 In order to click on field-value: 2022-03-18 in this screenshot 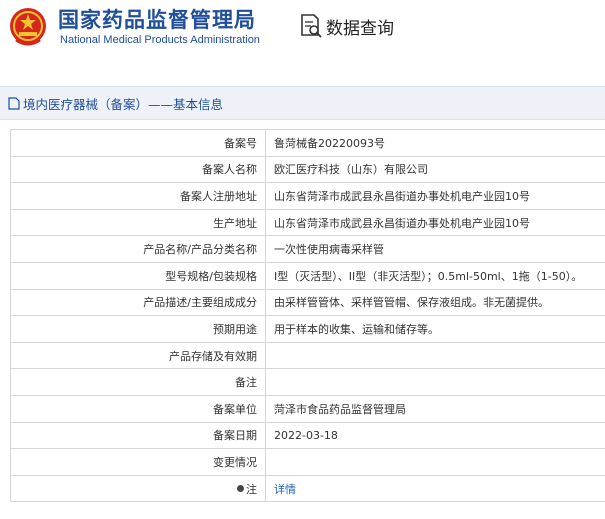, I will do `click(306, 435)`.